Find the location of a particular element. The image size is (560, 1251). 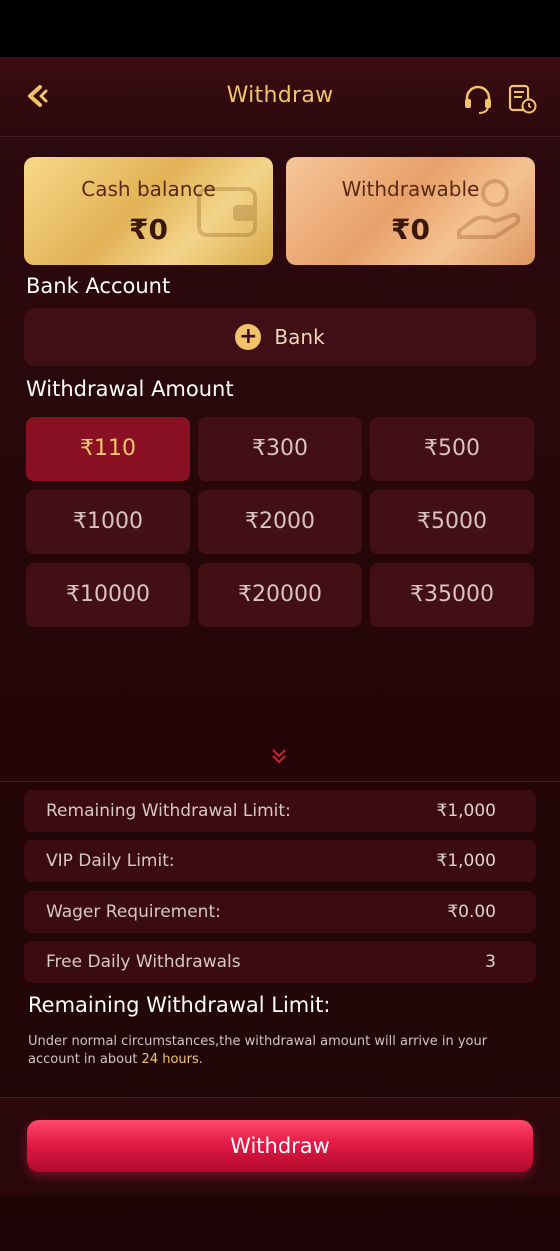

status-bar is located at coordinates (280, 28).